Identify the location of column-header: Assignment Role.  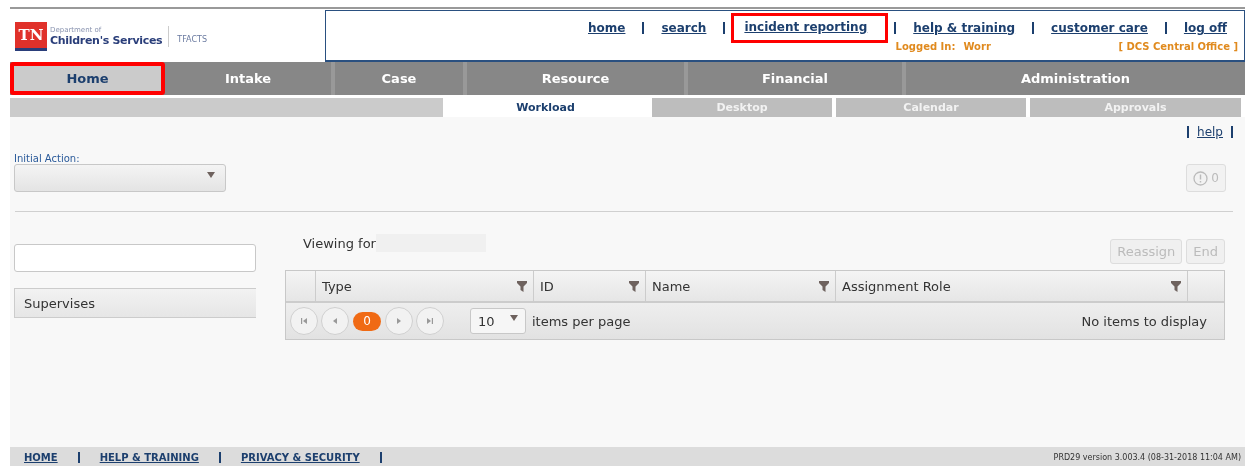
(896, 286).